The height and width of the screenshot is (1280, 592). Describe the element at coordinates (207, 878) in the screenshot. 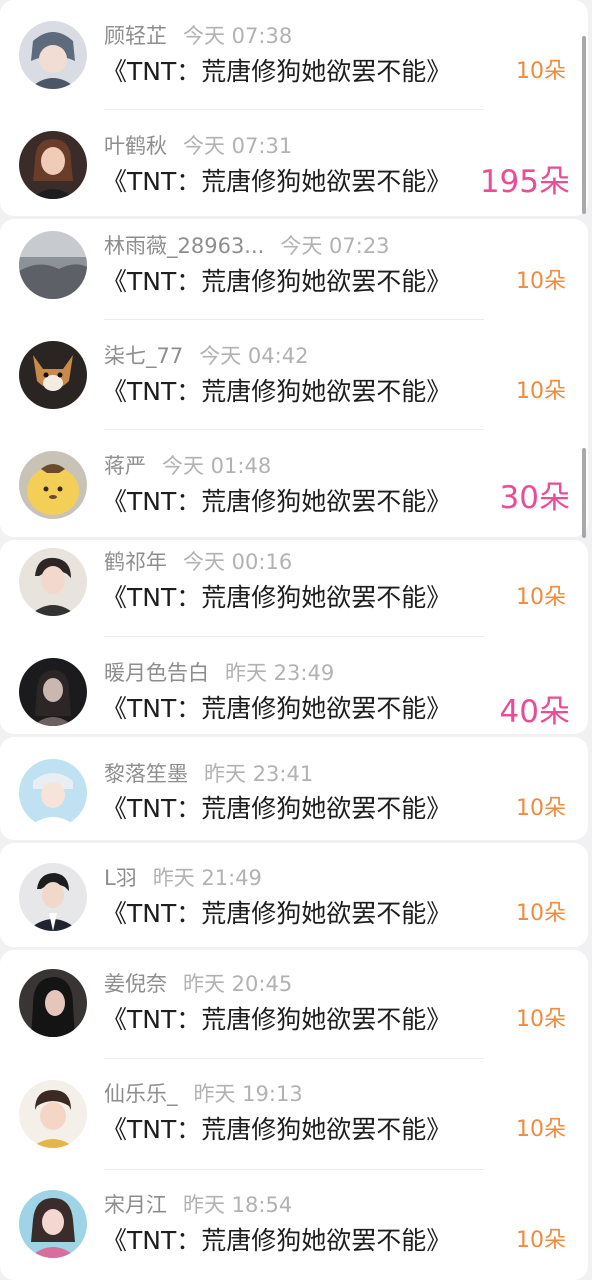

I see `timestamp: 昨天 21:49` at that location.